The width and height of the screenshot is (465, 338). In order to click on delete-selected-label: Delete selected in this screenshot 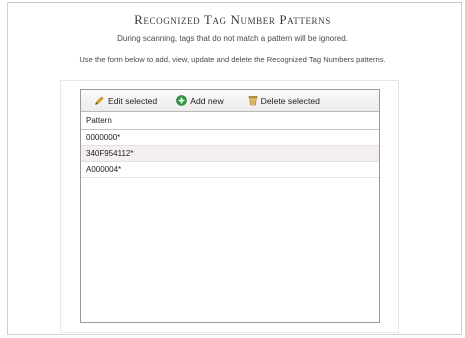, I will do `click(290, 100)`.